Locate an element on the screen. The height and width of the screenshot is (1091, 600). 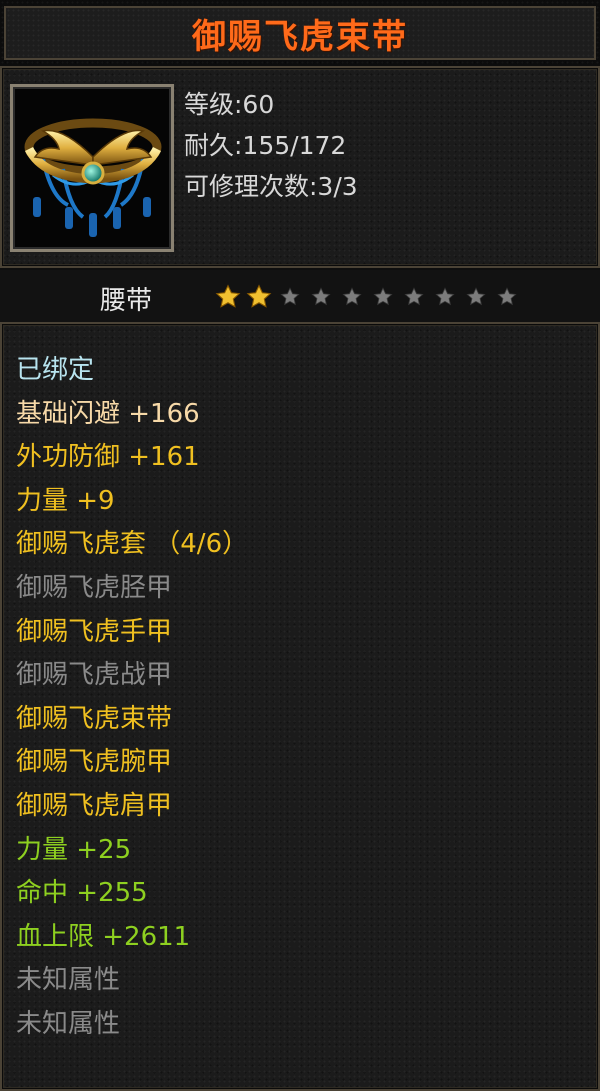
attribute-line: 已绑定 is located at coordinates (55, 370).